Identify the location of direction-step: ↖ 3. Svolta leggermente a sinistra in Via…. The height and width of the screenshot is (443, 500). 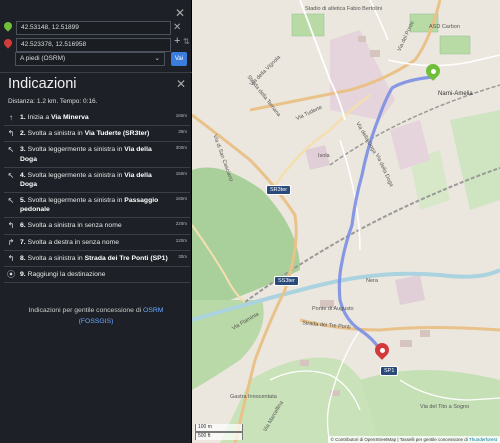
(97, 155).